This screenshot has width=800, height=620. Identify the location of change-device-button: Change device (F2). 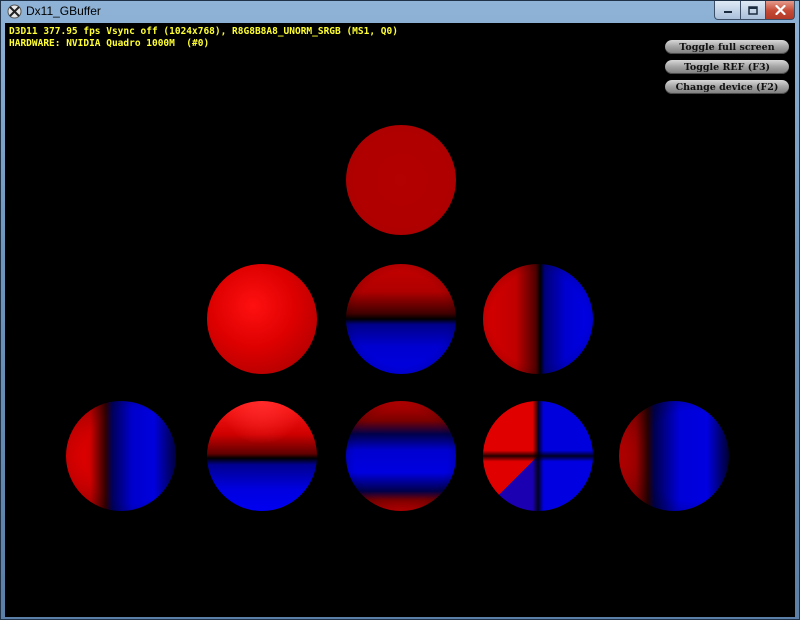
(727, 87).